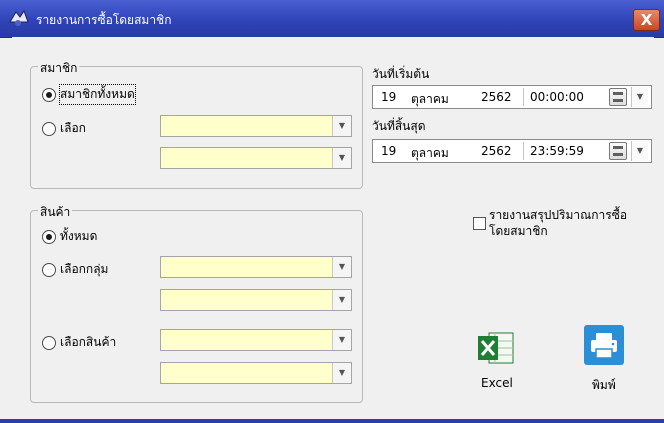  What do you see at coordinates (256, 158) in the screenshot?
I see `member-combo-2: ▼` at bounding box center [256, 158].